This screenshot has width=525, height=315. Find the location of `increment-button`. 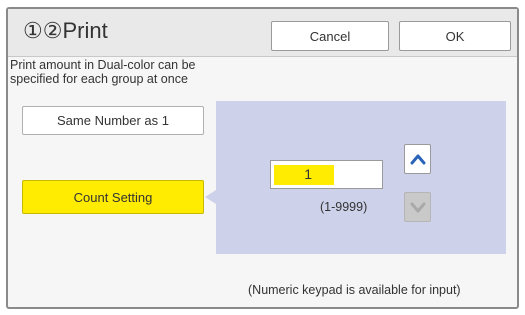

increment-button is located at coordinates (417, 159).